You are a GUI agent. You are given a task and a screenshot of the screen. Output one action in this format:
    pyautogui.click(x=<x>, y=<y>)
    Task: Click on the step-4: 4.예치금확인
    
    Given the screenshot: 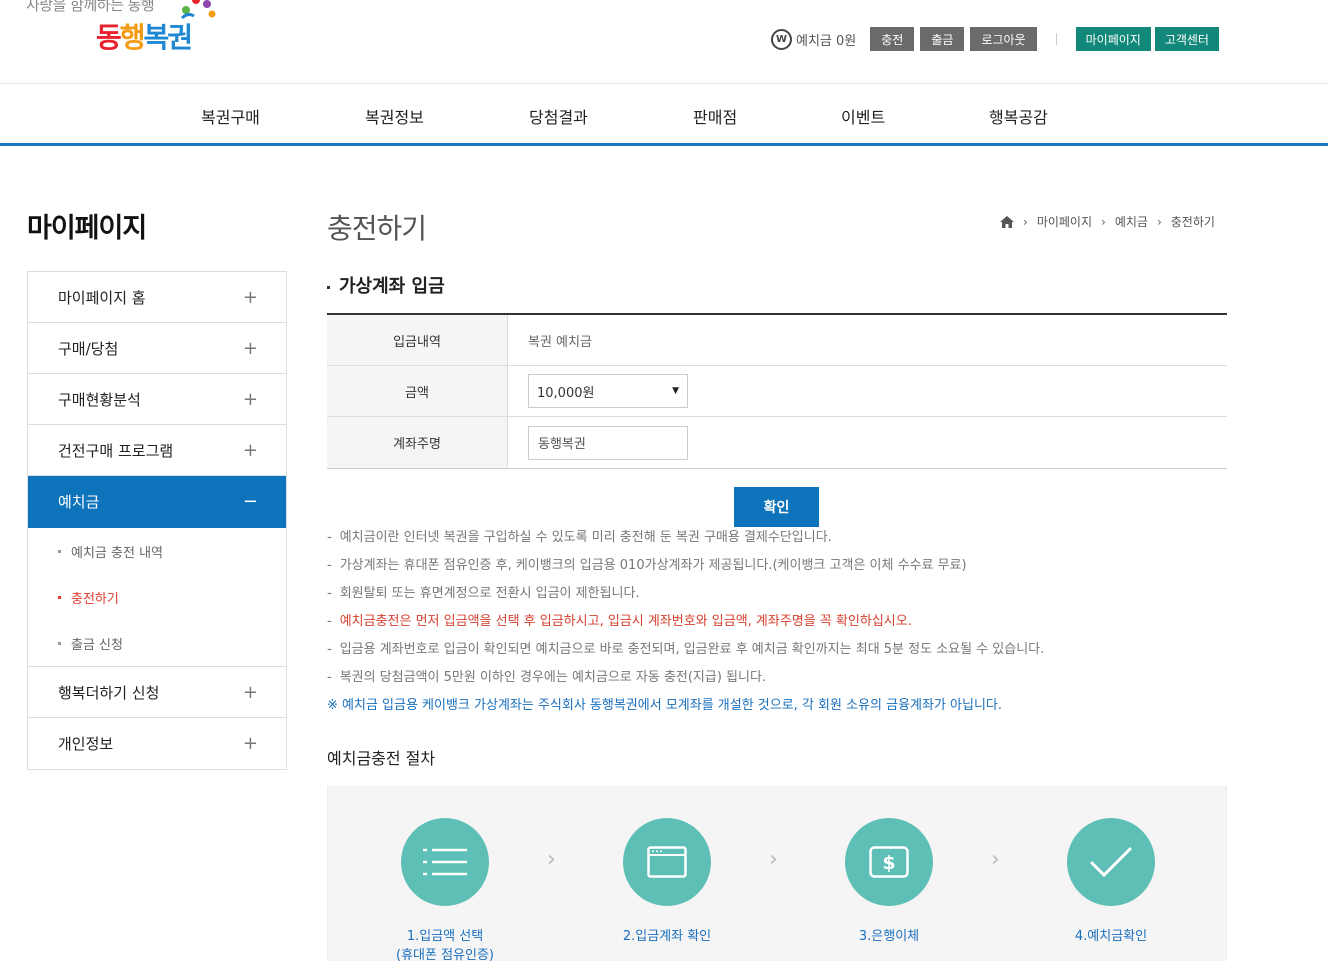 What is the action you would take?
    pyautogui.click(x=1111, y=882)
    